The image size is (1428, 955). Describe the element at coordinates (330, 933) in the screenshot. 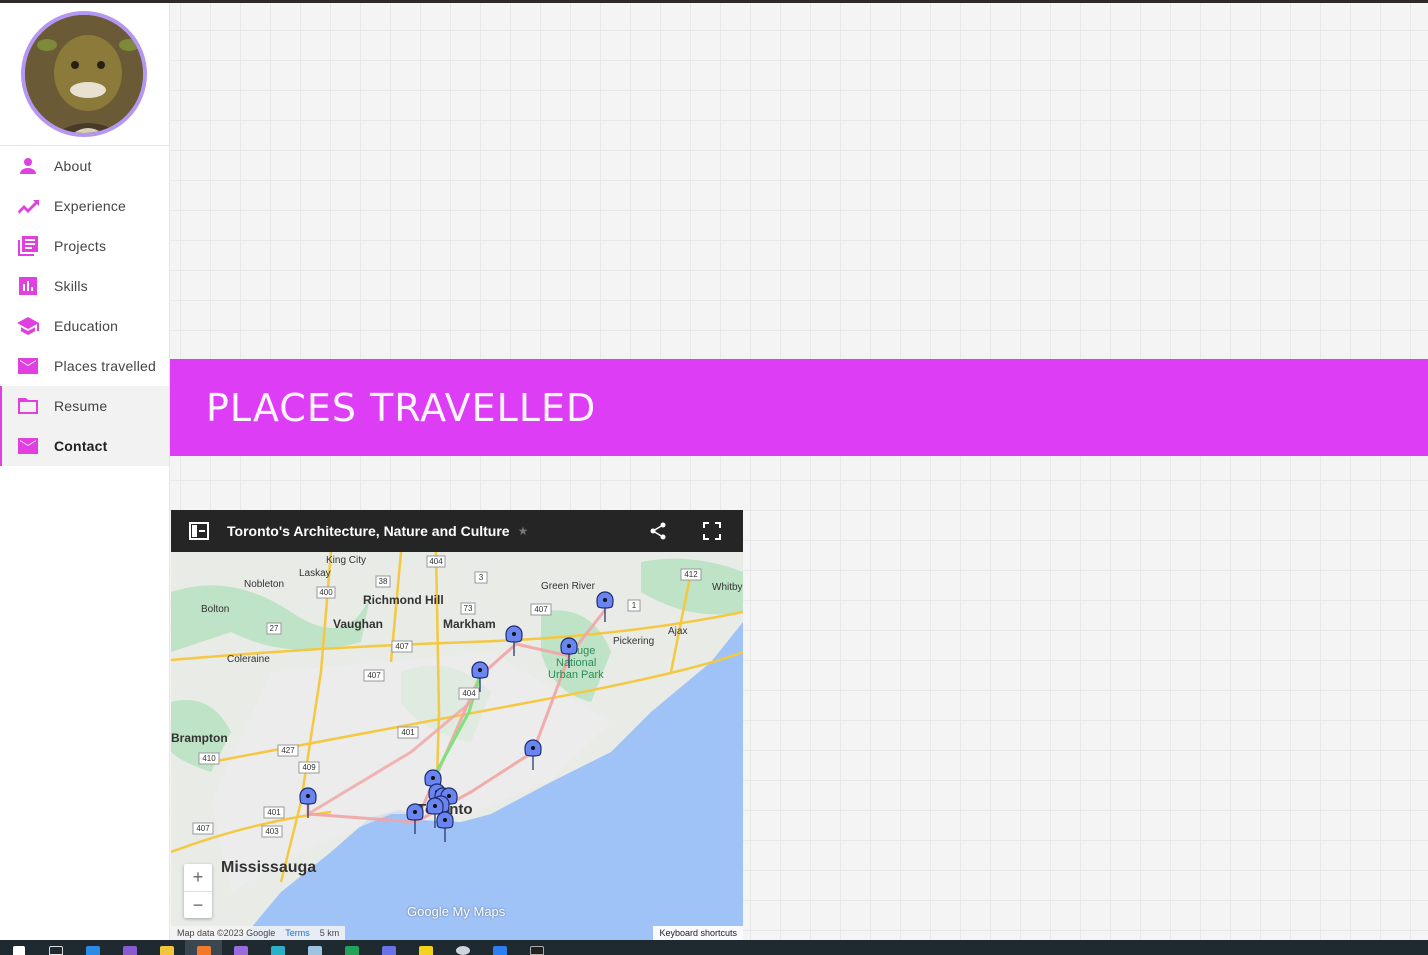

I see `scale-bar: 5 km` at that location.